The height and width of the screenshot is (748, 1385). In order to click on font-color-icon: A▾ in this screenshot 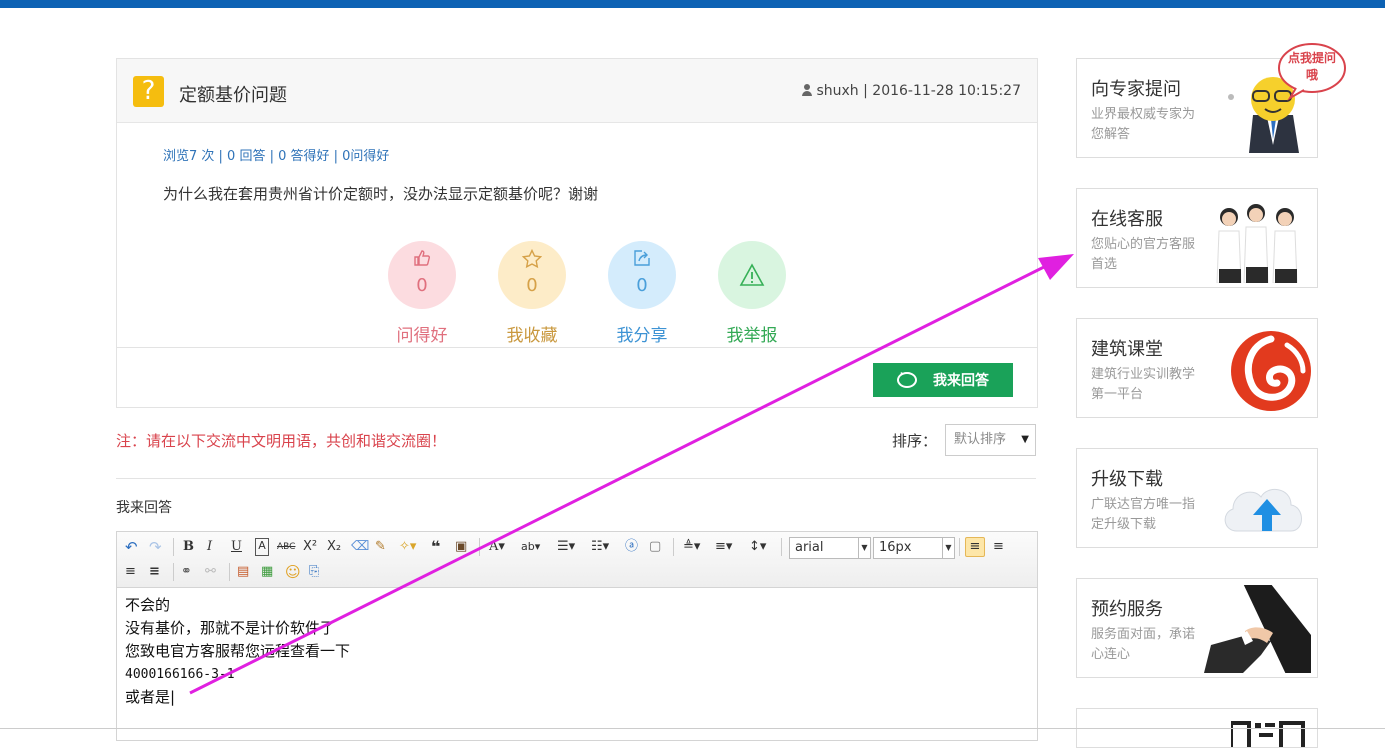, I will do `click(497, 547)`.